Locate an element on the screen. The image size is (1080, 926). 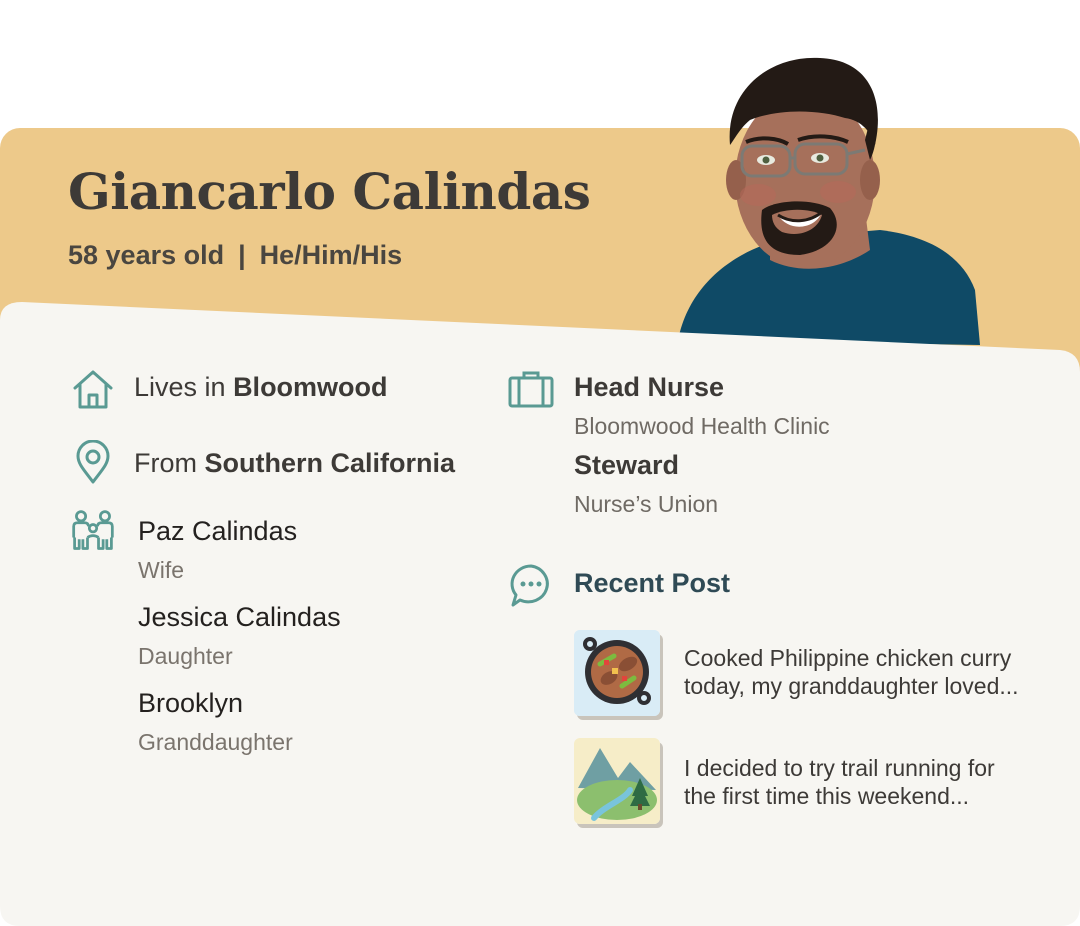
post-preview-line: I decided to try trail running for is located at coordinates (839, 768).